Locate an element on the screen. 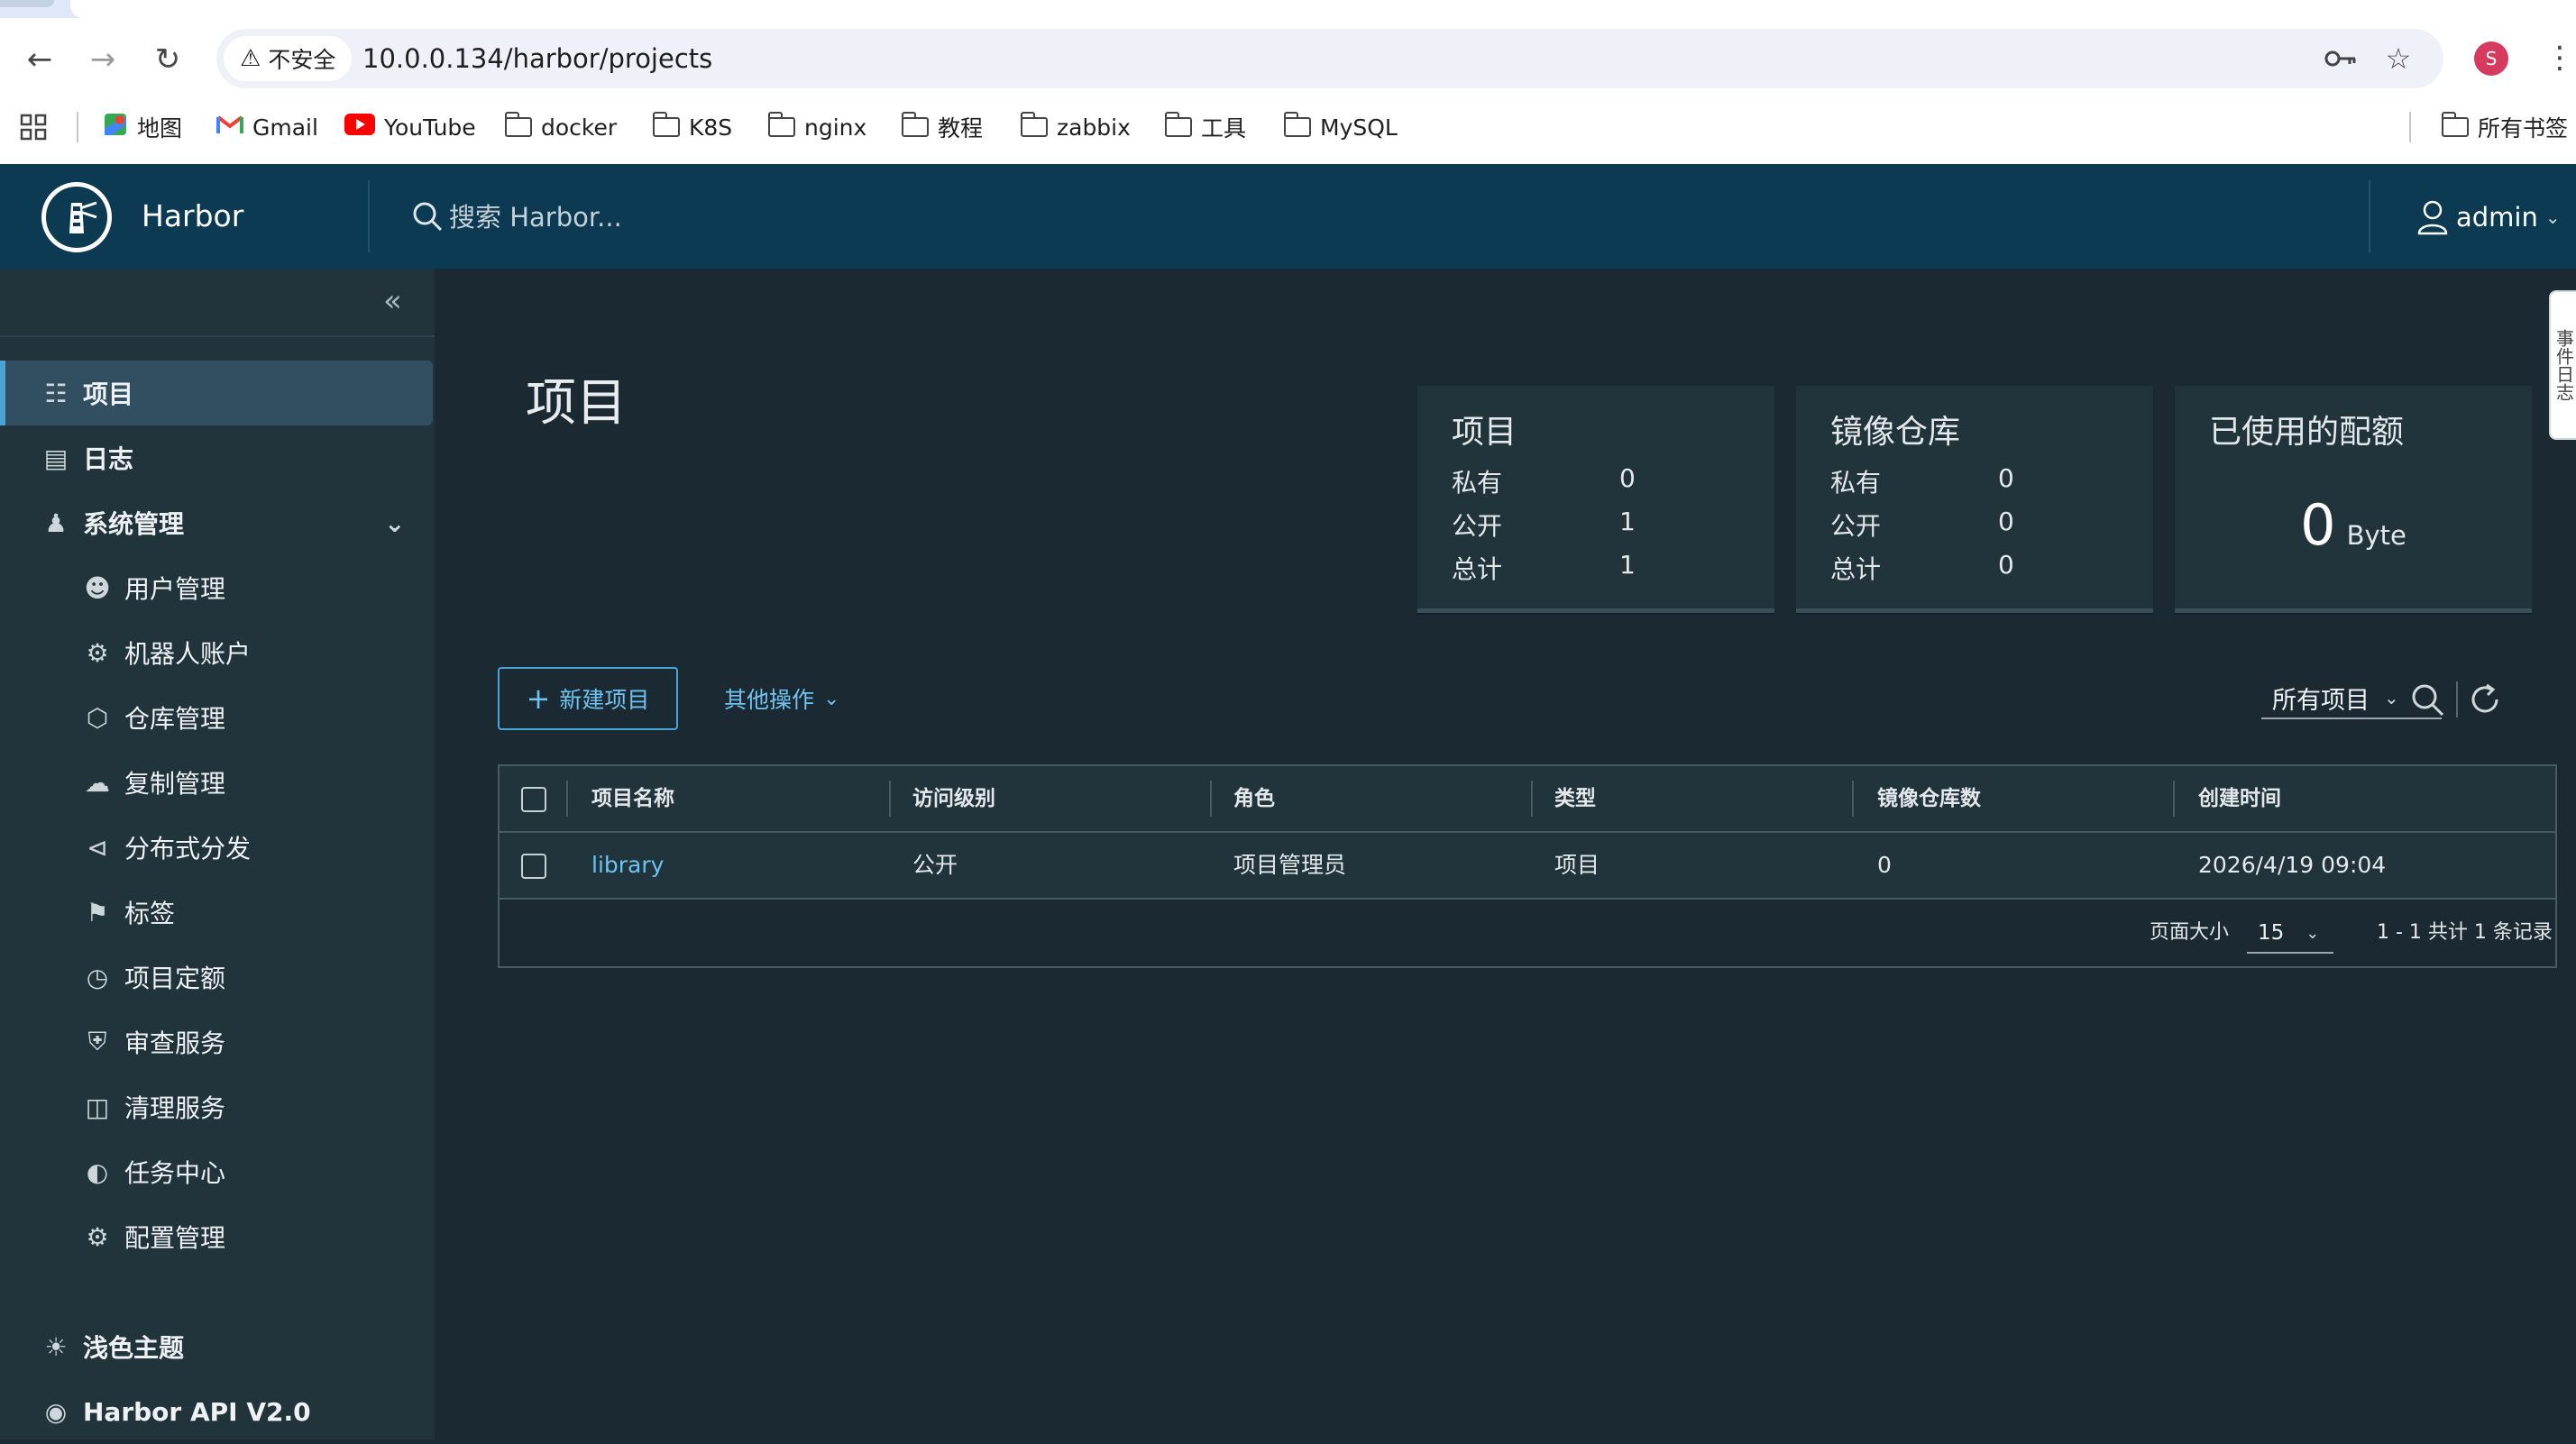 The width and height of the screenshot is (2576, 1444). table-row: library 公开 项目管理员 项目 0 2026/4/19 09:04 is located at coordinates (1527, 866).